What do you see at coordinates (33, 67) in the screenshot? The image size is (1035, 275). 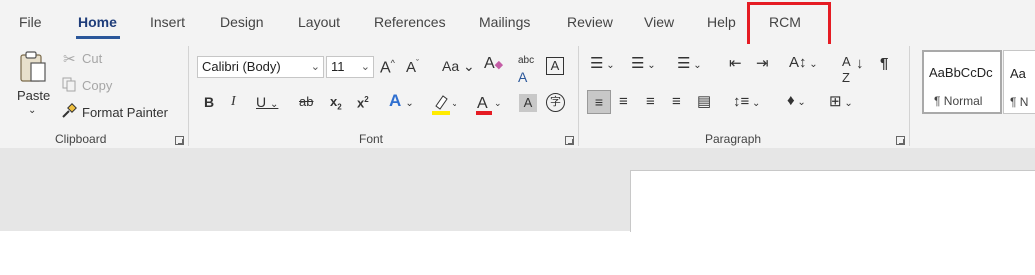 I see `paste-icon` at bounding box center [33, 67].